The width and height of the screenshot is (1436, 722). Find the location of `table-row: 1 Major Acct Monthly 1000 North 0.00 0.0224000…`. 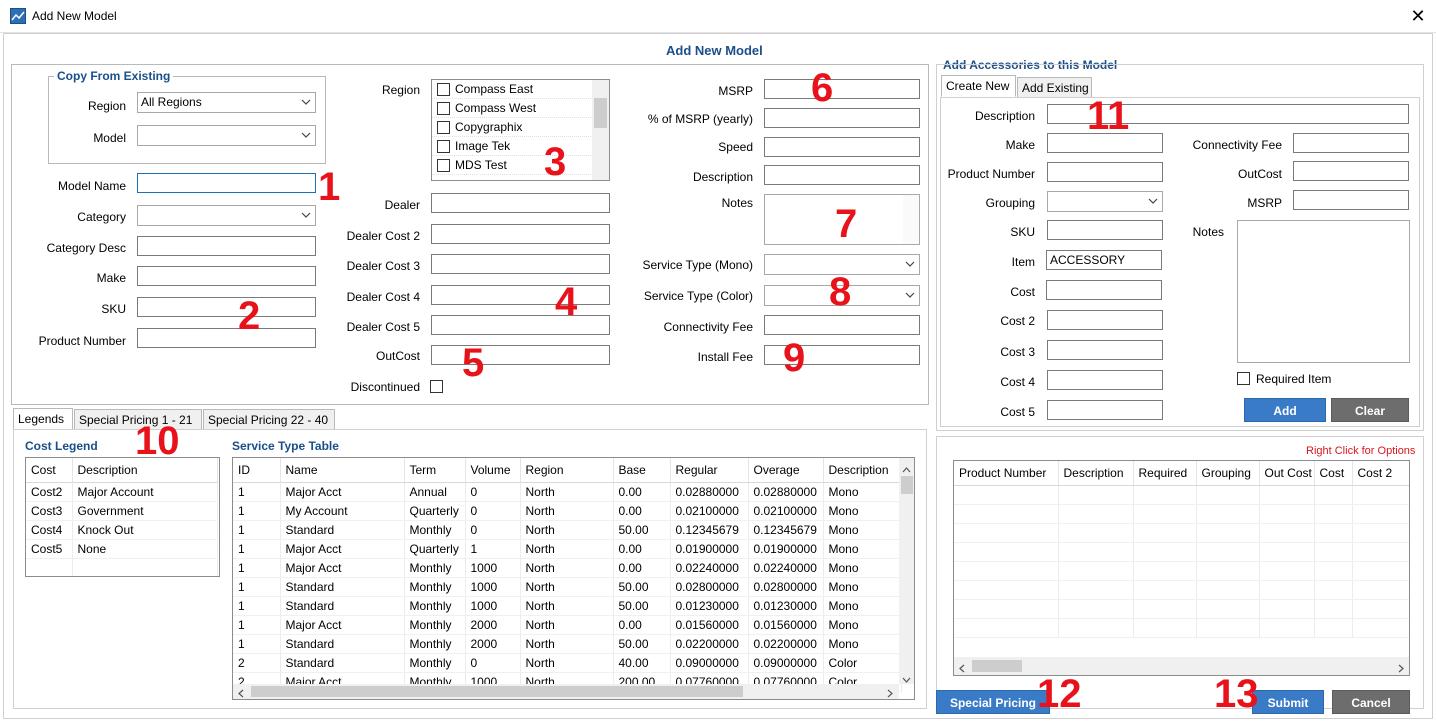

table-row: 1 Major Acct Monthly 1000 North 0.00 0.0224000… is located at coordinates (567, 568).